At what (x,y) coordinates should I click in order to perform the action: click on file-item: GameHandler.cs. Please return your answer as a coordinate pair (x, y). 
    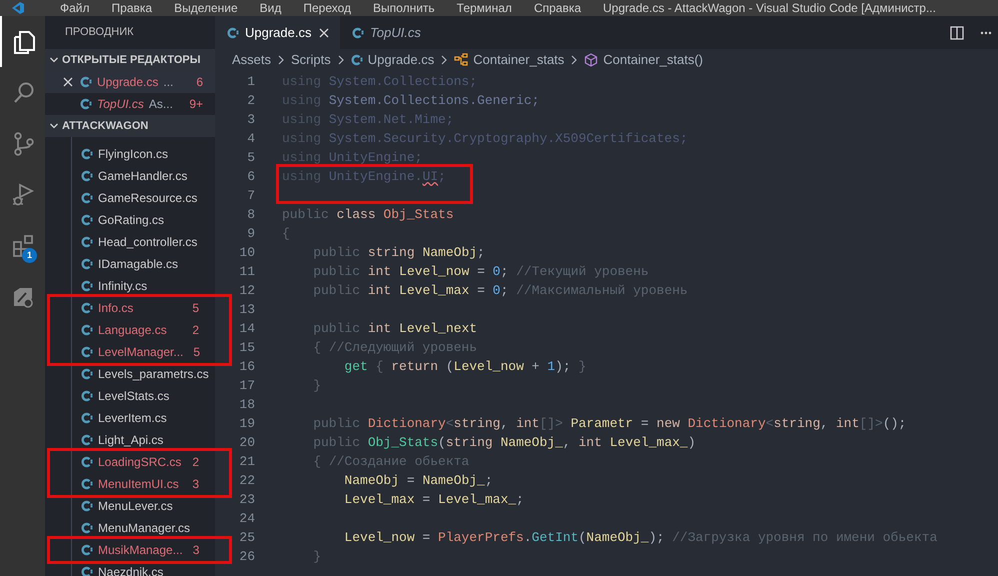
    Looking at the image, I should click on (143, 176).